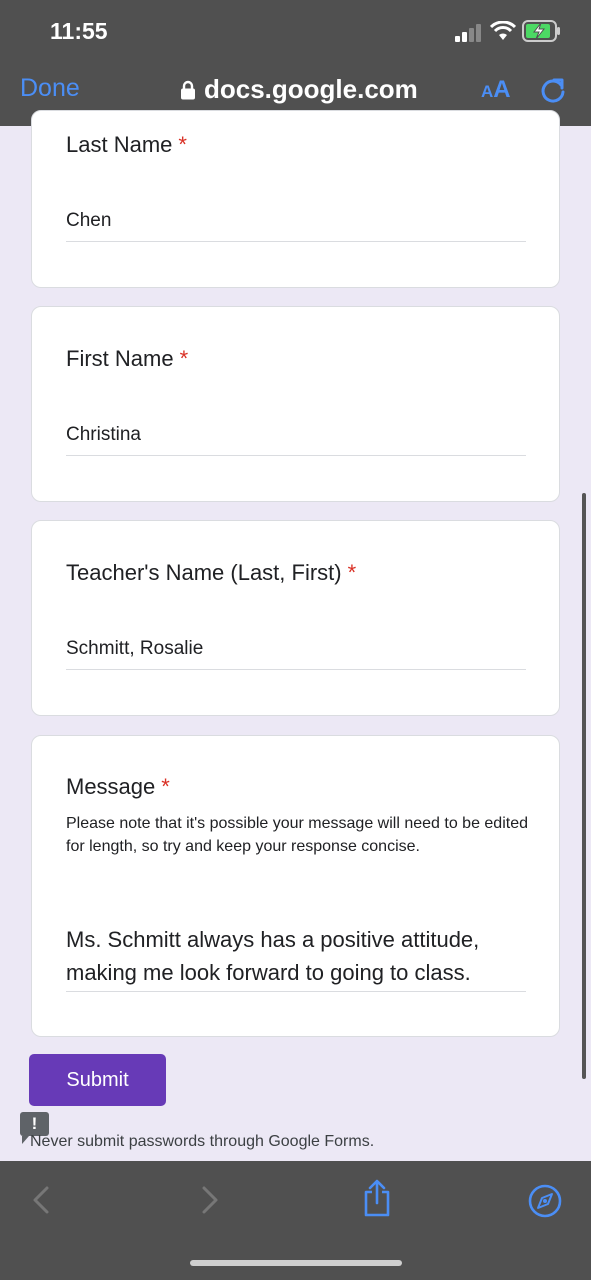 The image size is (591, 1280). What do you see at coordinates (295, 199) in the screenshot?
I see `question-card-last-name: Last Name * Chen` at bounding box center [295, 199].